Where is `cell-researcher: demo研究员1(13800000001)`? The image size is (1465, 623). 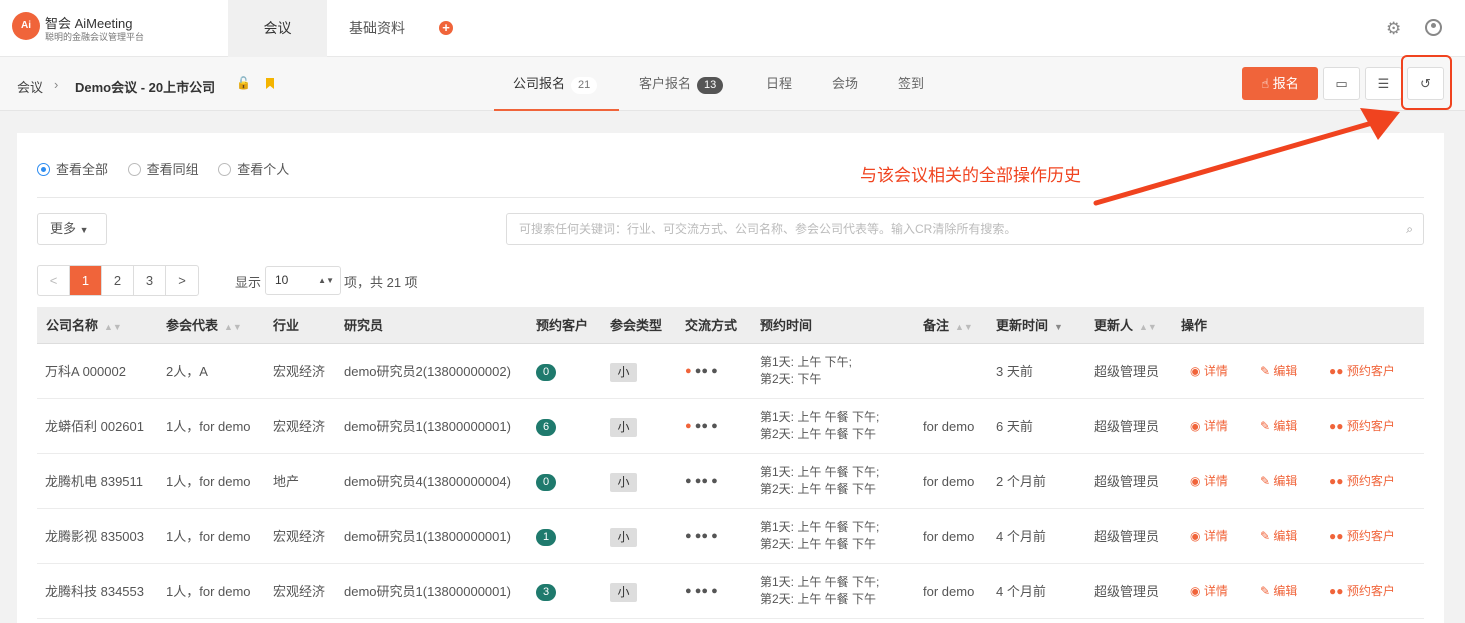
cell-researcher: demo研究员1(13800000001) is located at coordinates (427, 536).